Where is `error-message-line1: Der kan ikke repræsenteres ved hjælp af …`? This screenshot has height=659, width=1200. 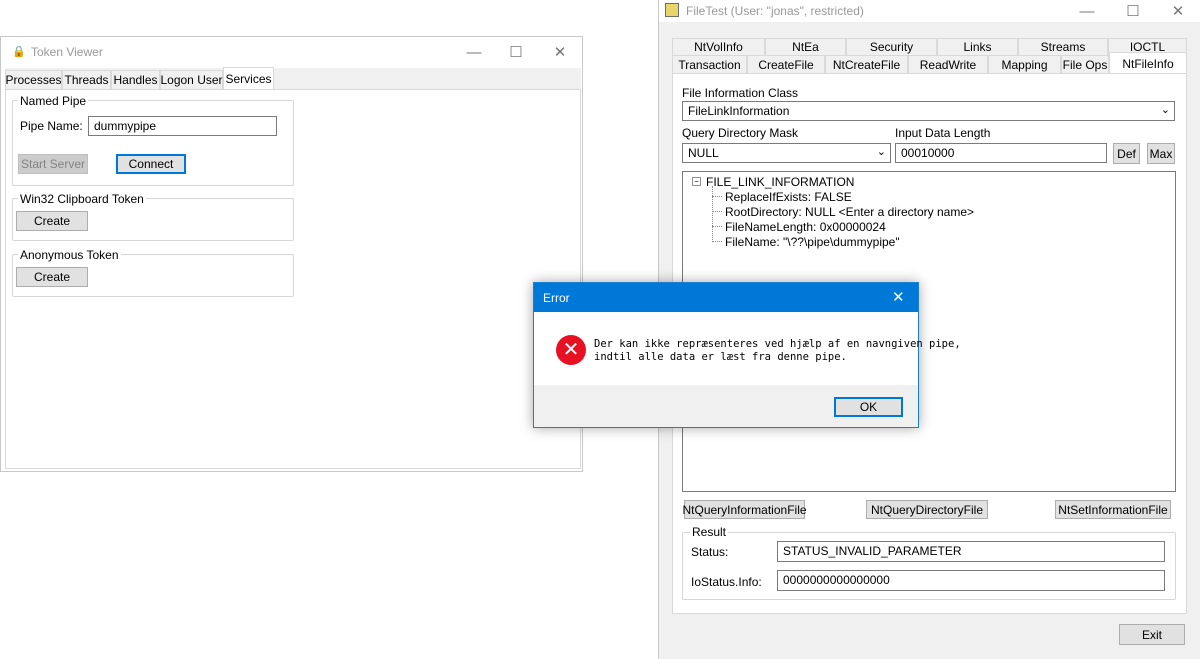 error-message-line1: Der kan ikke repræsenteres ved hjælp af … is located at coordinates (777, 344).